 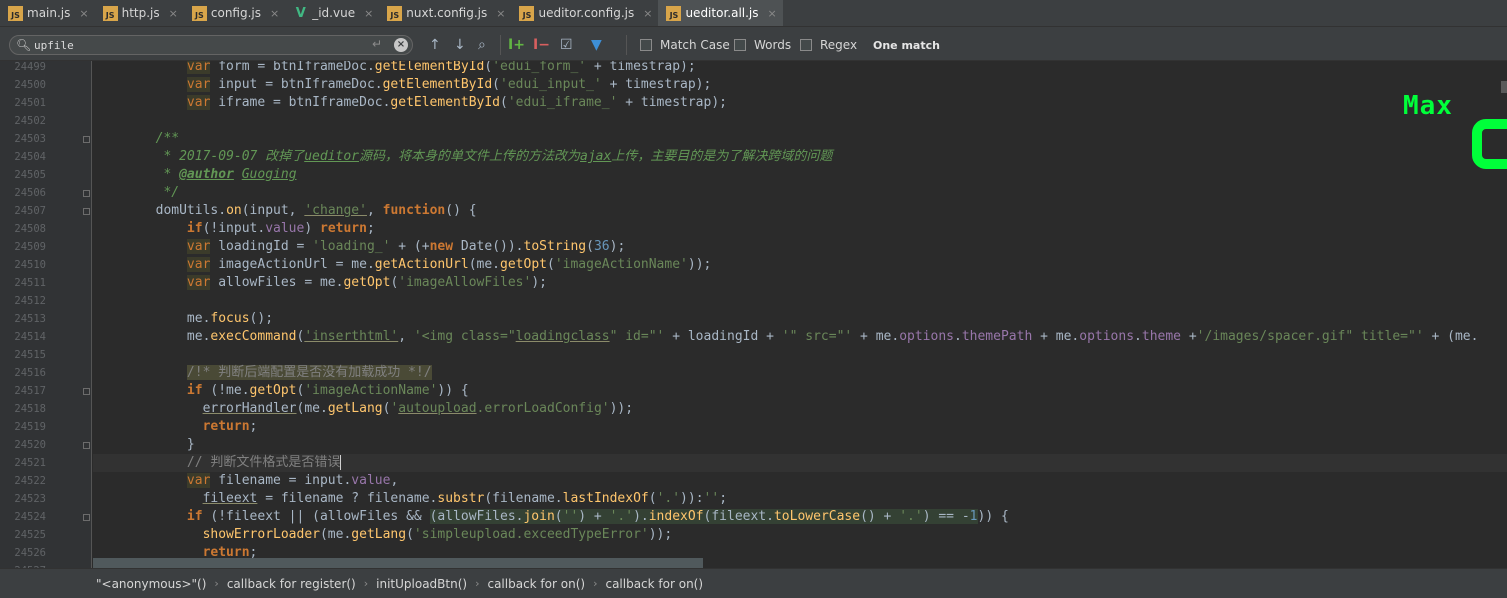 I want to click on code-line: if(!input.value) return;, so click(x=234, y=229).